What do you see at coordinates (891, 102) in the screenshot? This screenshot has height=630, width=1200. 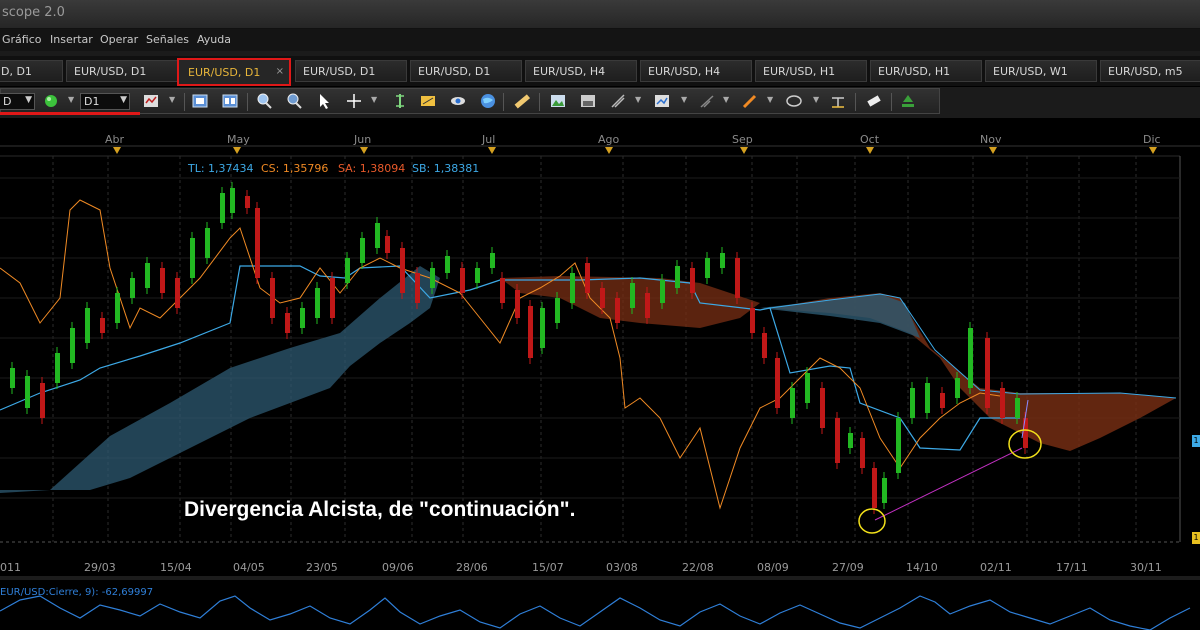 I see `toolbar-divider` at bounding box center [891, 102].